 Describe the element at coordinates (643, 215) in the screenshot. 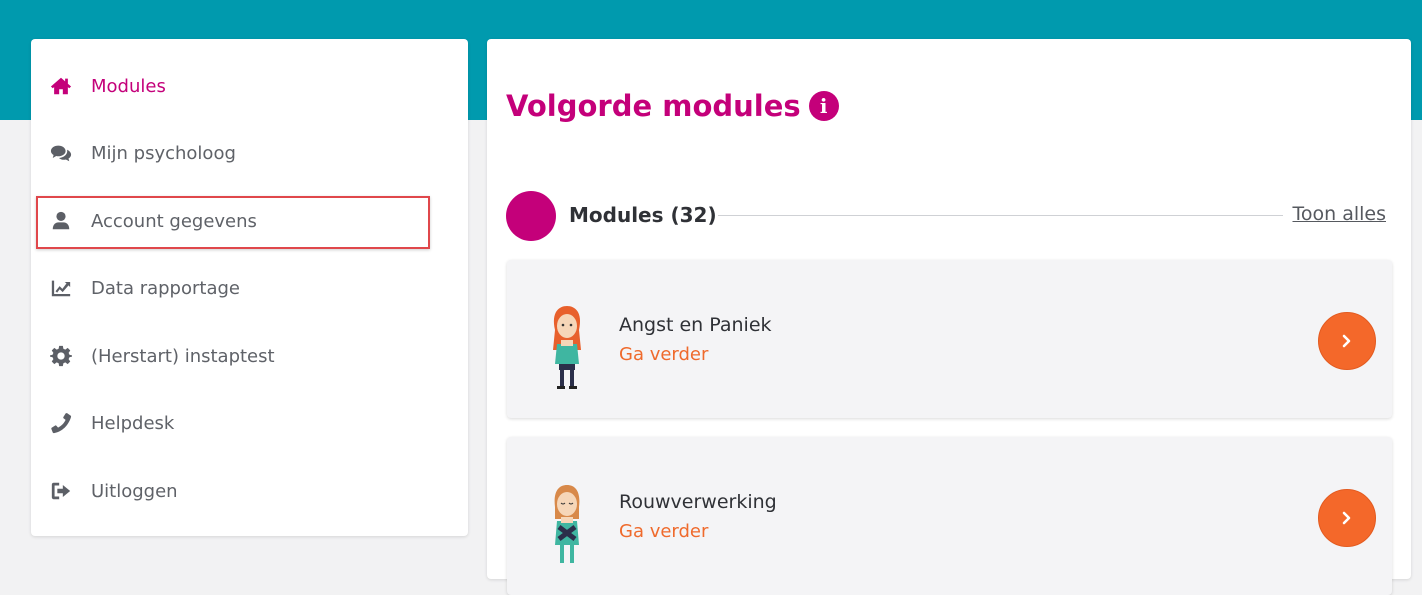

I see `section-title: Modules (32)` at that location.